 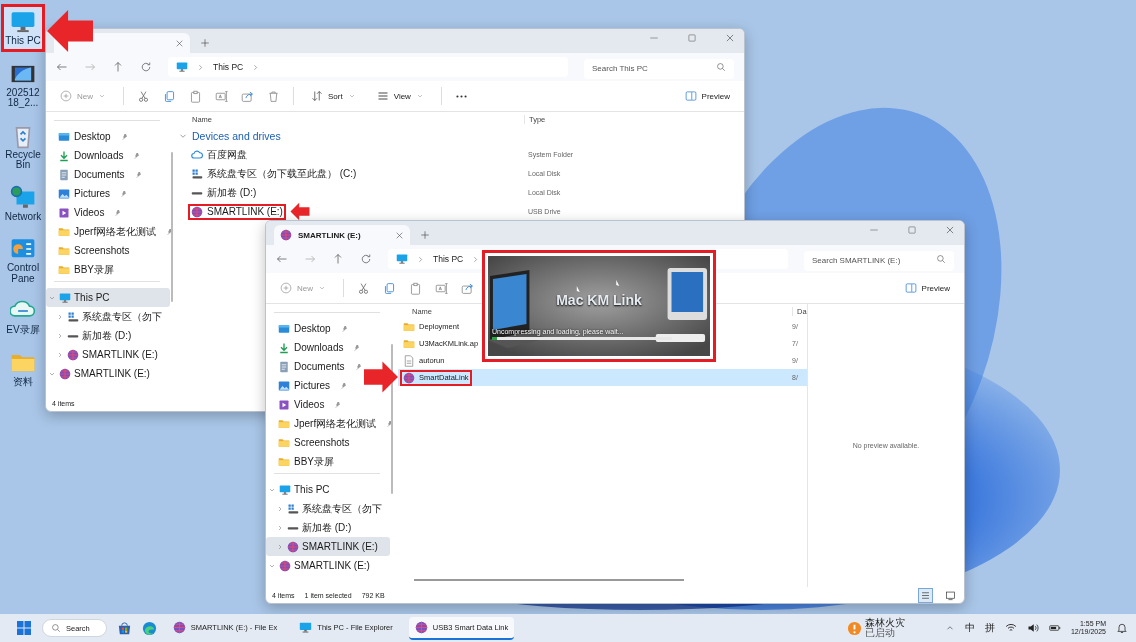 I want to click on item-name: 百度网盘, so click(x=227, y=154).